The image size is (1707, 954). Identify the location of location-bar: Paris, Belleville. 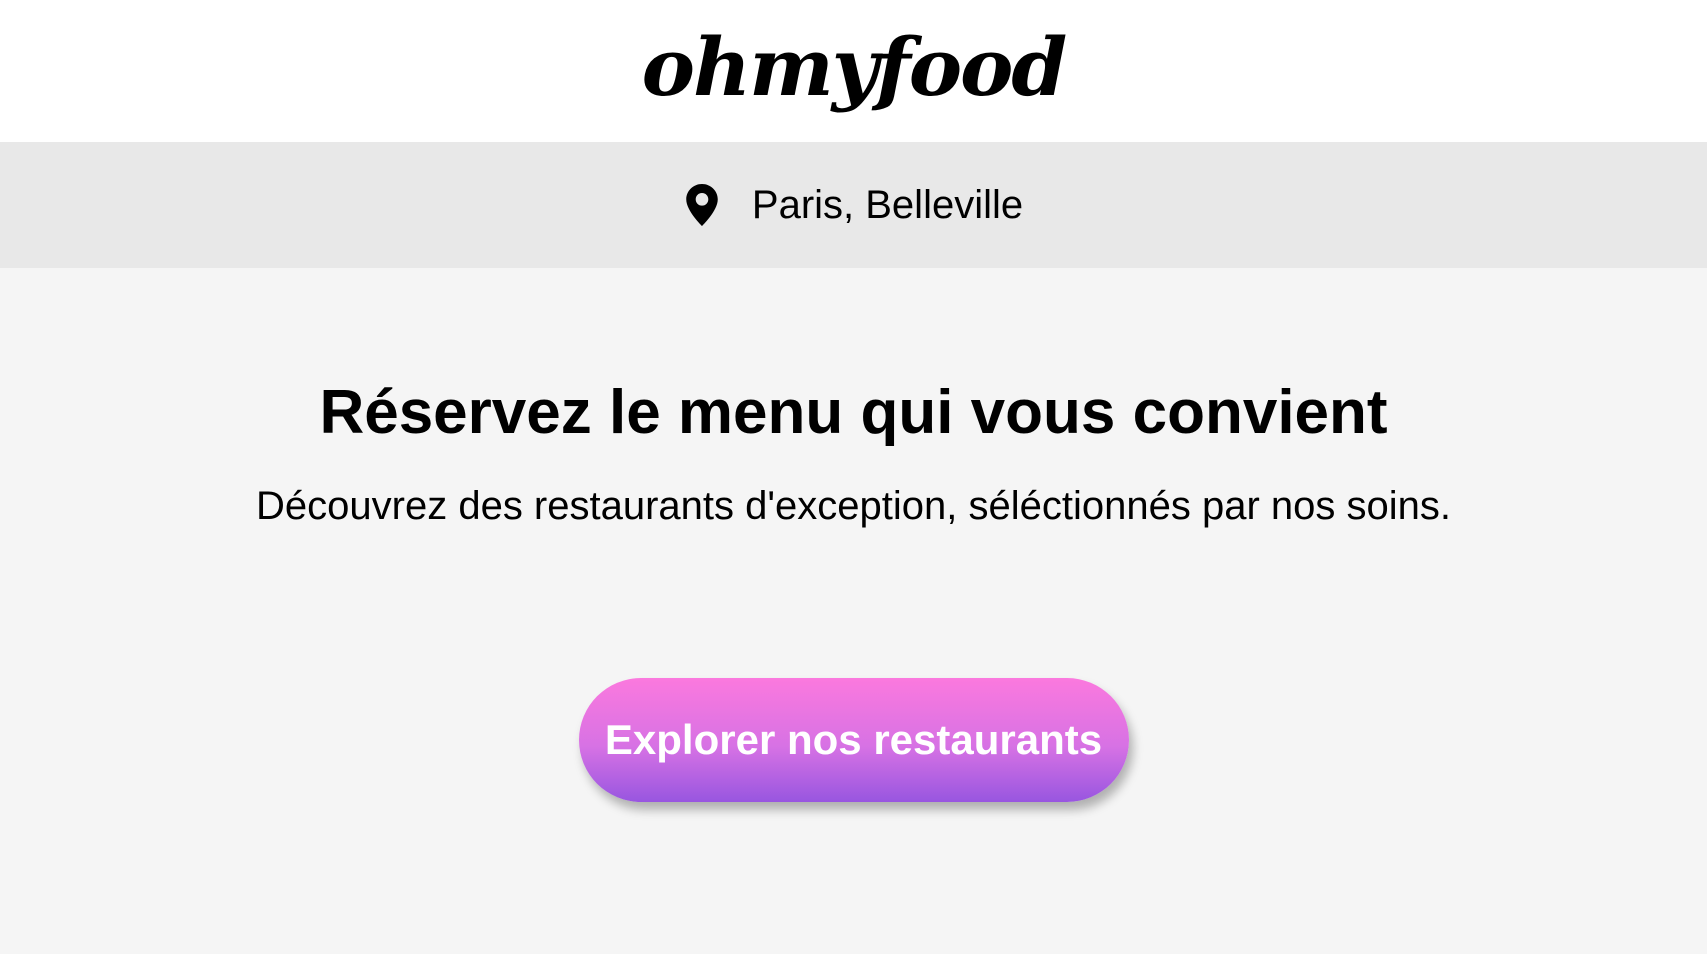
(853, 205).